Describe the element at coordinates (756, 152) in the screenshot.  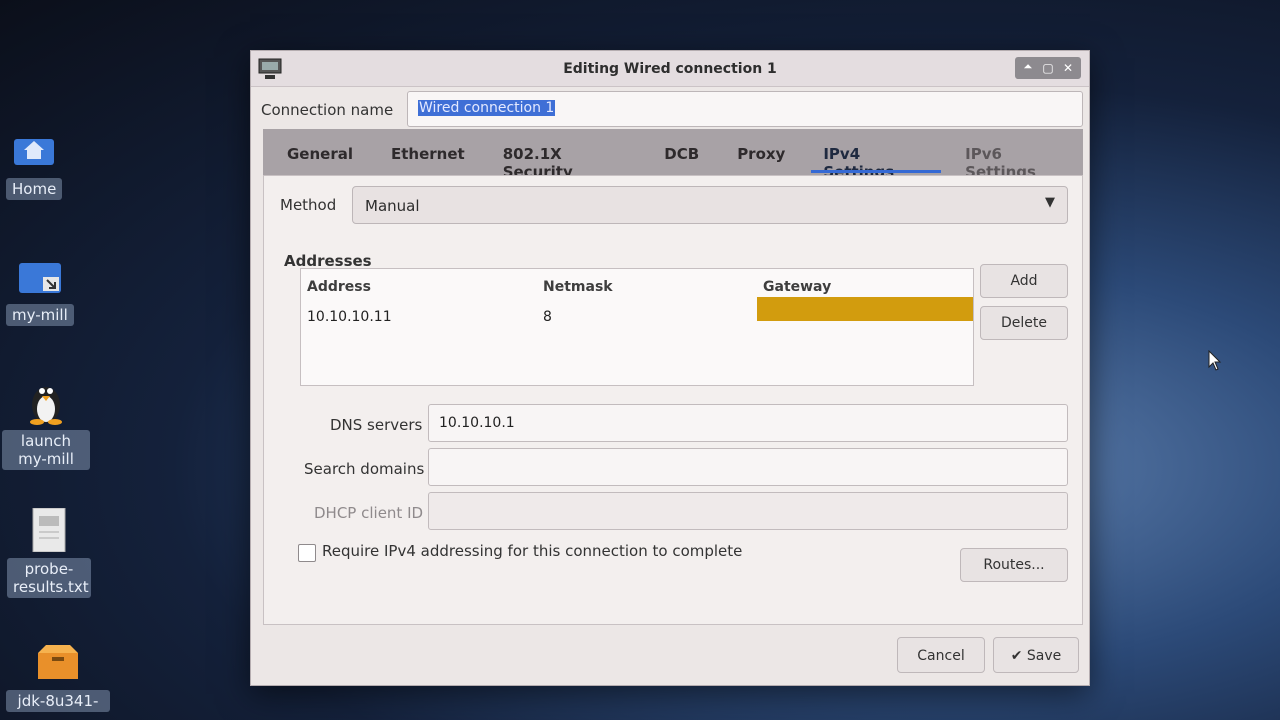
I see `tab-proxy: Proxy` at that location.